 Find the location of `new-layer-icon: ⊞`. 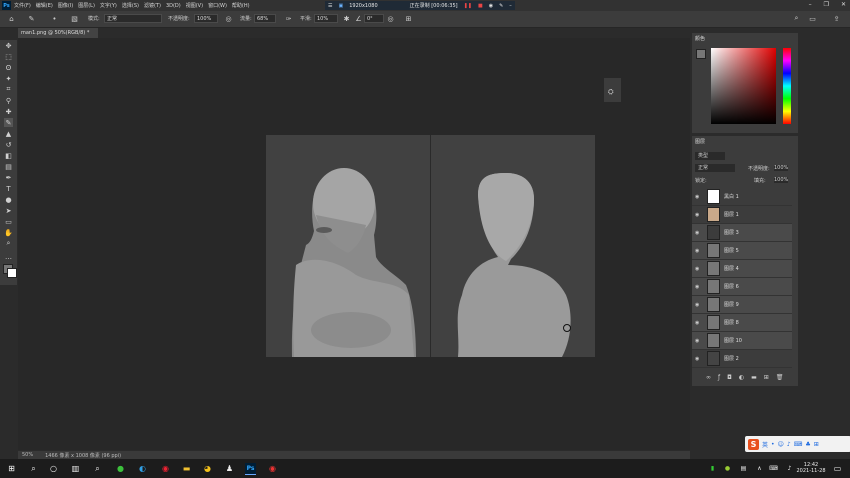

new-layer-icon: ⊞ is located at coordinates (766, 377).